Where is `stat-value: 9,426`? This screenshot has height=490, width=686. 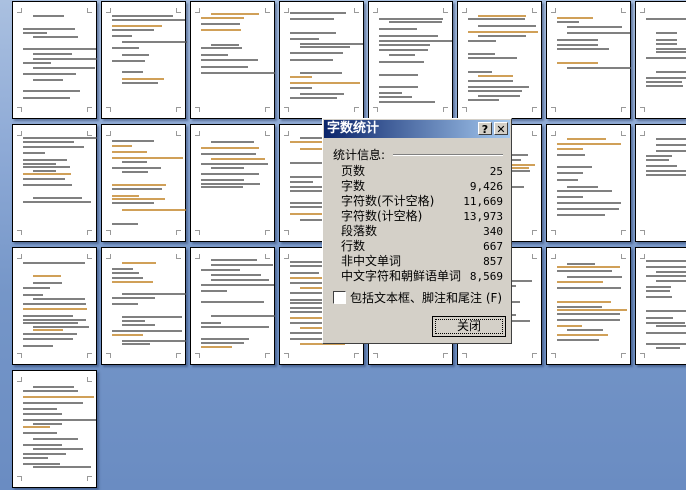 stat-value: 9,426 is located at coordinates (486, 186).